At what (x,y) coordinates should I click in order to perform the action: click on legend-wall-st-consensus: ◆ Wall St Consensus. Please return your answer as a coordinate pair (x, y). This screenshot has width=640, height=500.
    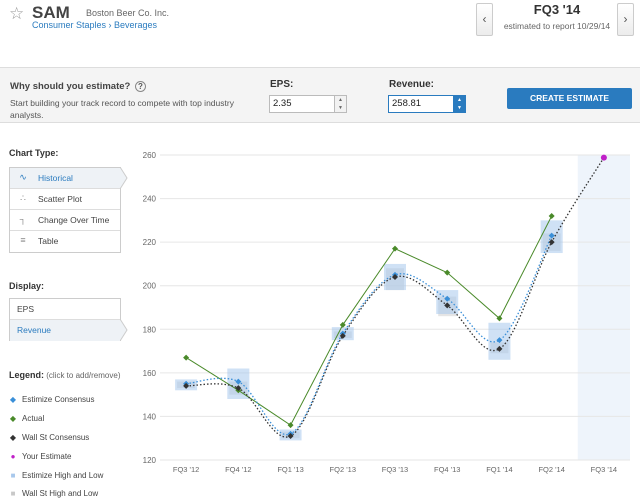
    Looking at the image, I should click on (49, 437).